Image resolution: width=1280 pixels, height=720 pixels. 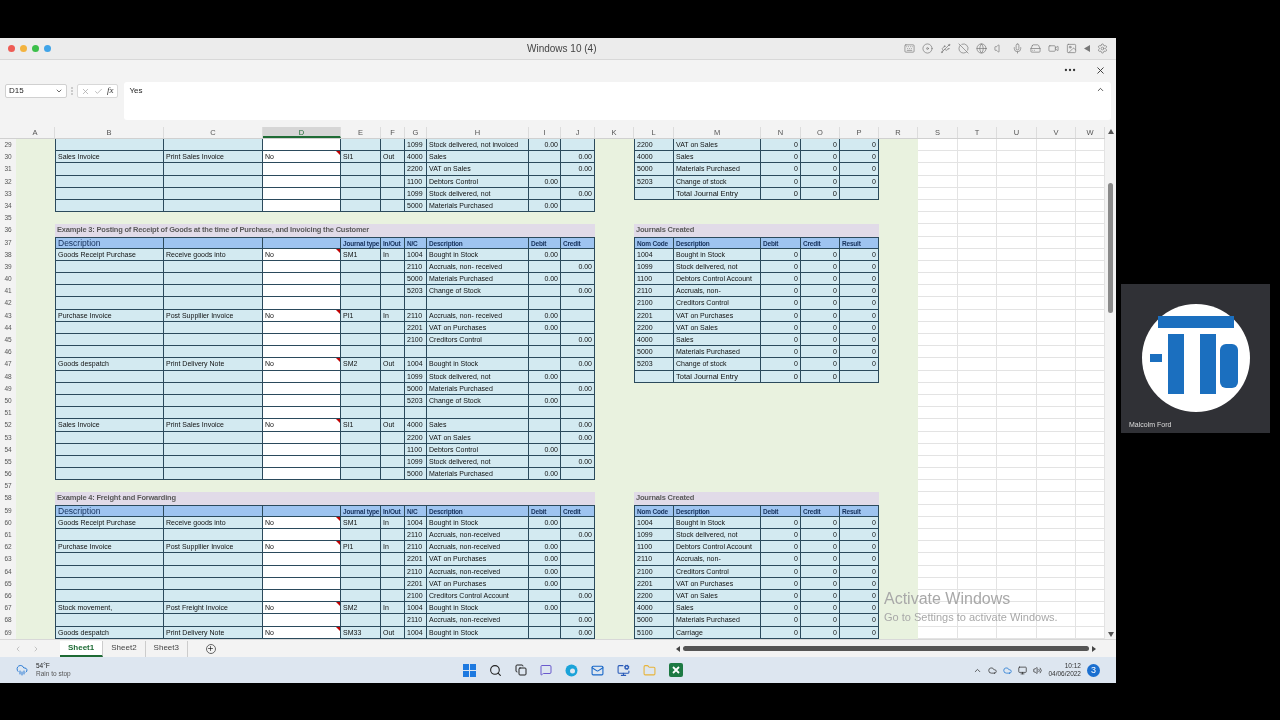 What do you see at coordinates (927, 48) in the screenshot?
I see `disc-icon` at bounding box center [927, 48].